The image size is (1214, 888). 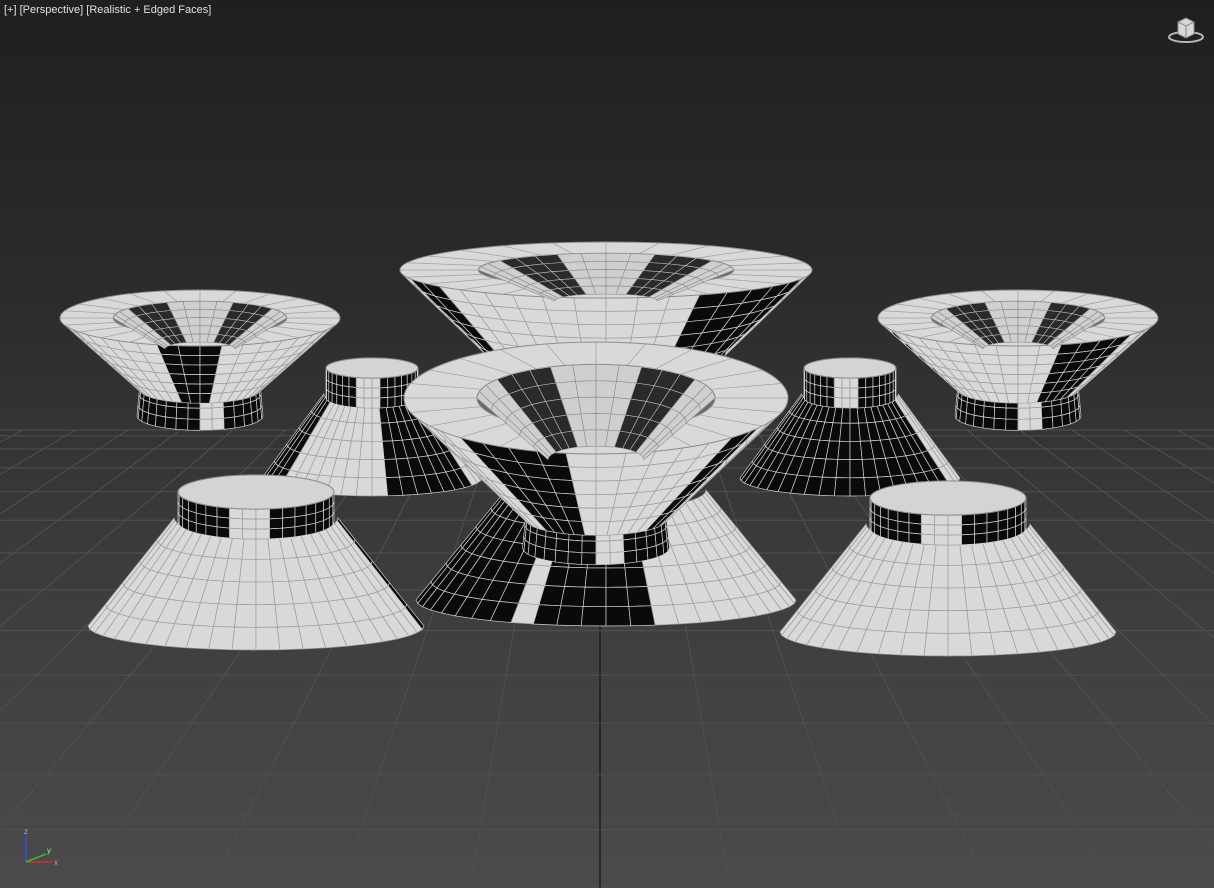 What do you see at coordinates (10, 10) in the screenshot?
I see `viewport-plus-menu: [+]` at bounding box center [10, 10].